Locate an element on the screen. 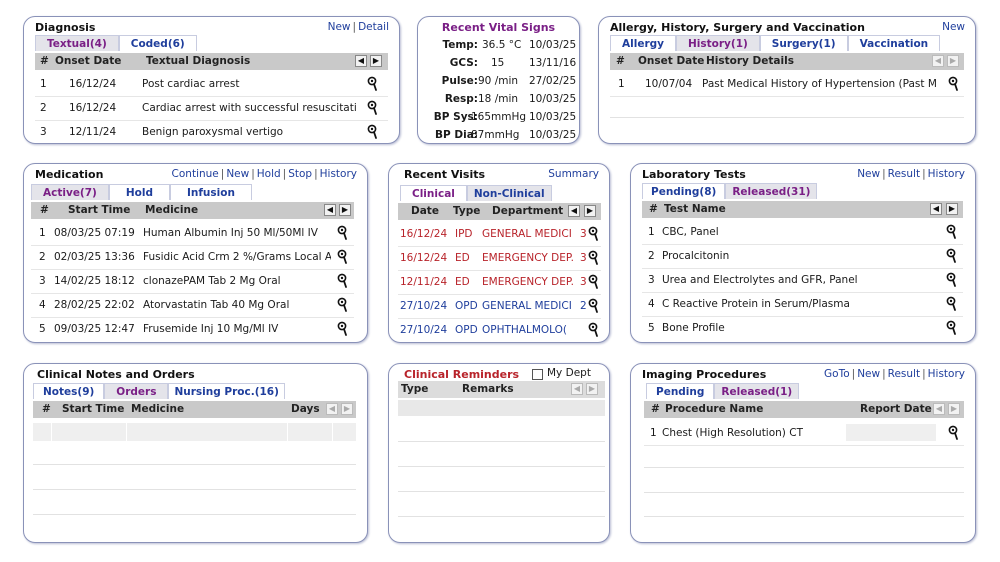  tab-hold: Hold is located at coordinates (139, 192).